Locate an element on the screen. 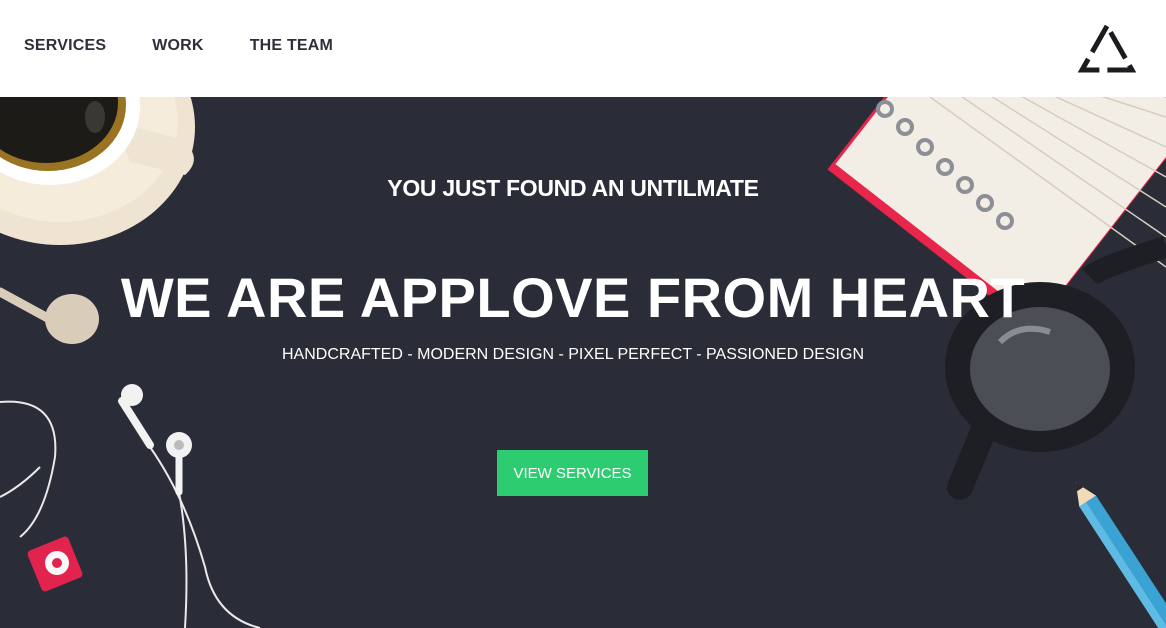 The image size is (1166, 628). earphones-icon is located at coordinates (130, 514).